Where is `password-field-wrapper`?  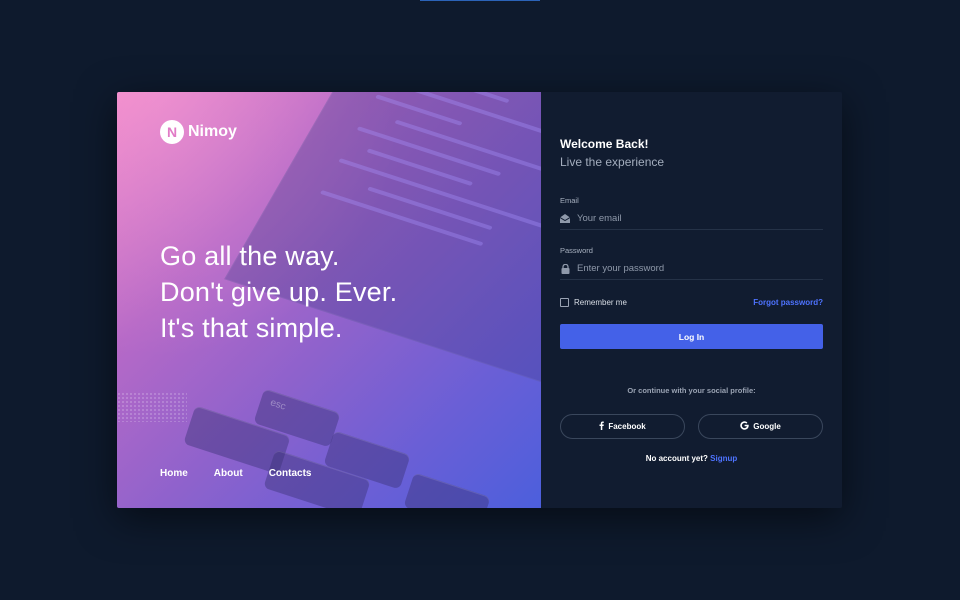
password-field-wrapper is located at coordinates (691, 269).